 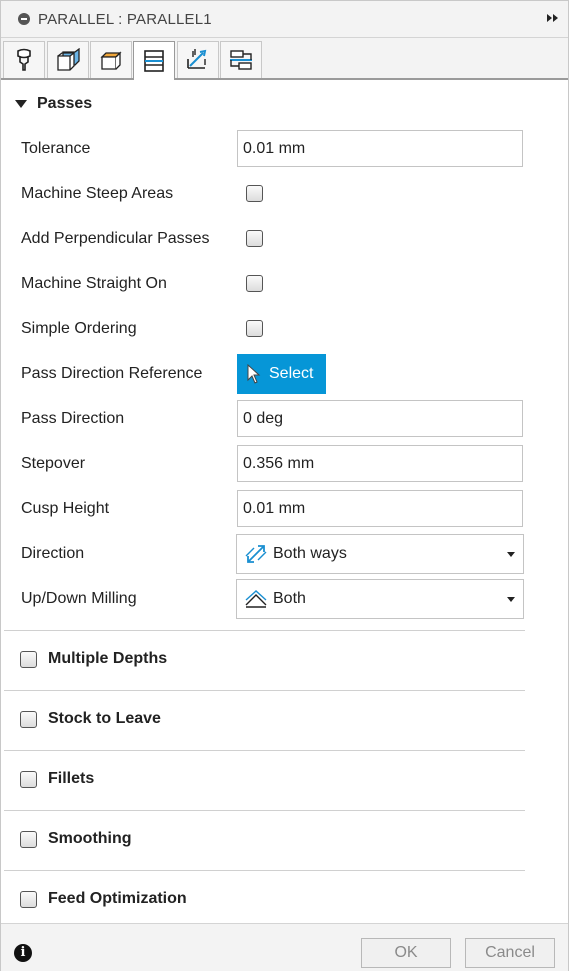 I want to click on stepover-input, so click(x=380, y=463).